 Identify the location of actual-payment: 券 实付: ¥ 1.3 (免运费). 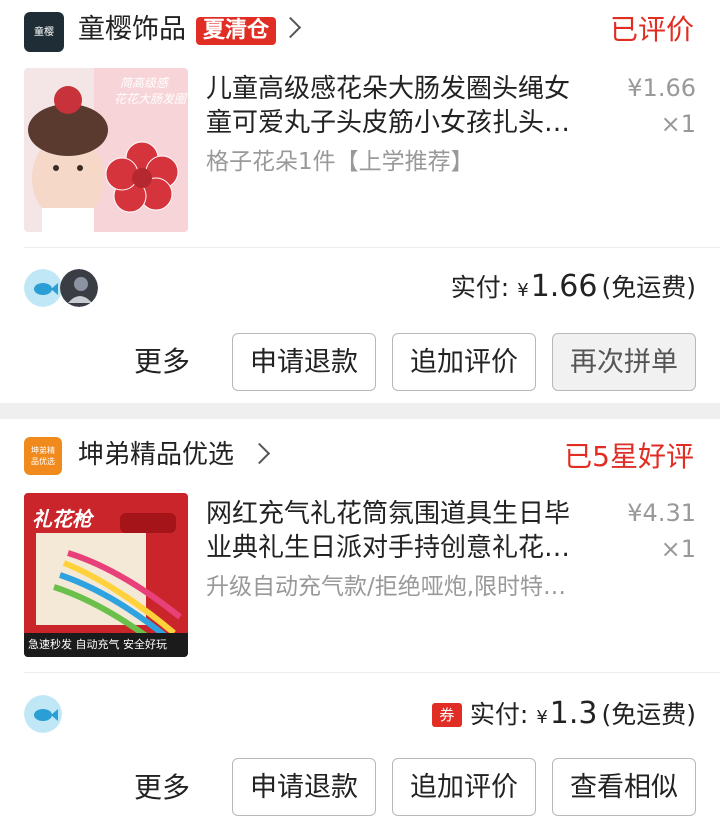
(563, 713).